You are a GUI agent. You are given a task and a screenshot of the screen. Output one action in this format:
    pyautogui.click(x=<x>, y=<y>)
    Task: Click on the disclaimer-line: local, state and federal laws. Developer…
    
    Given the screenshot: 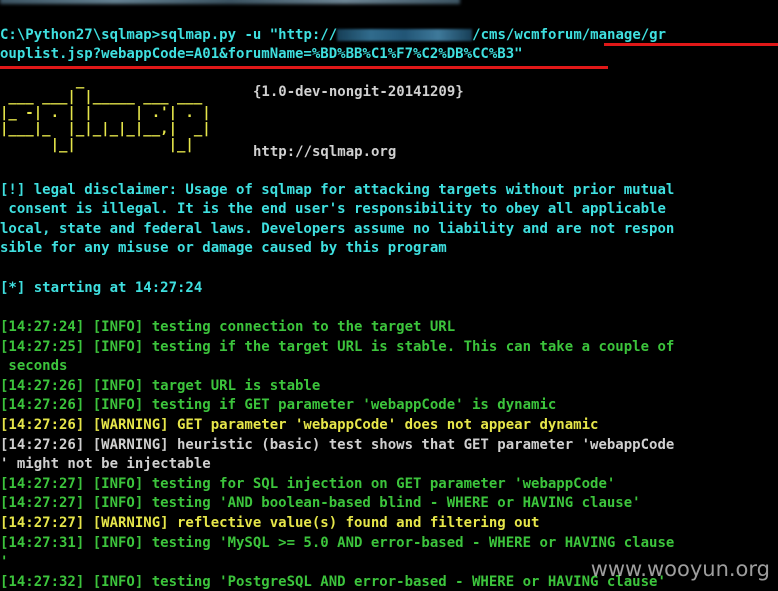 What is the action you would take?
    pyautogui.click(x=337, y=229)
    